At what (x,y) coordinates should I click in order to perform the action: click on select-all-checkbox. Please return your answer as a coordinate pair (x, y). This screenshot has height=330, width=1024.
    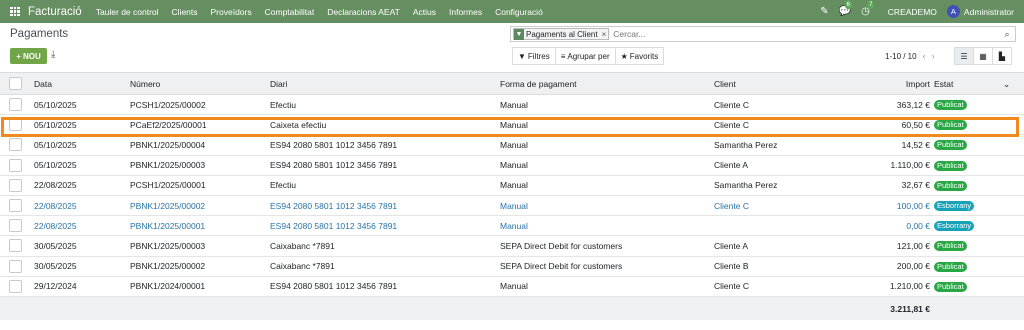
    Looking at the image, I should click on (15, 83).